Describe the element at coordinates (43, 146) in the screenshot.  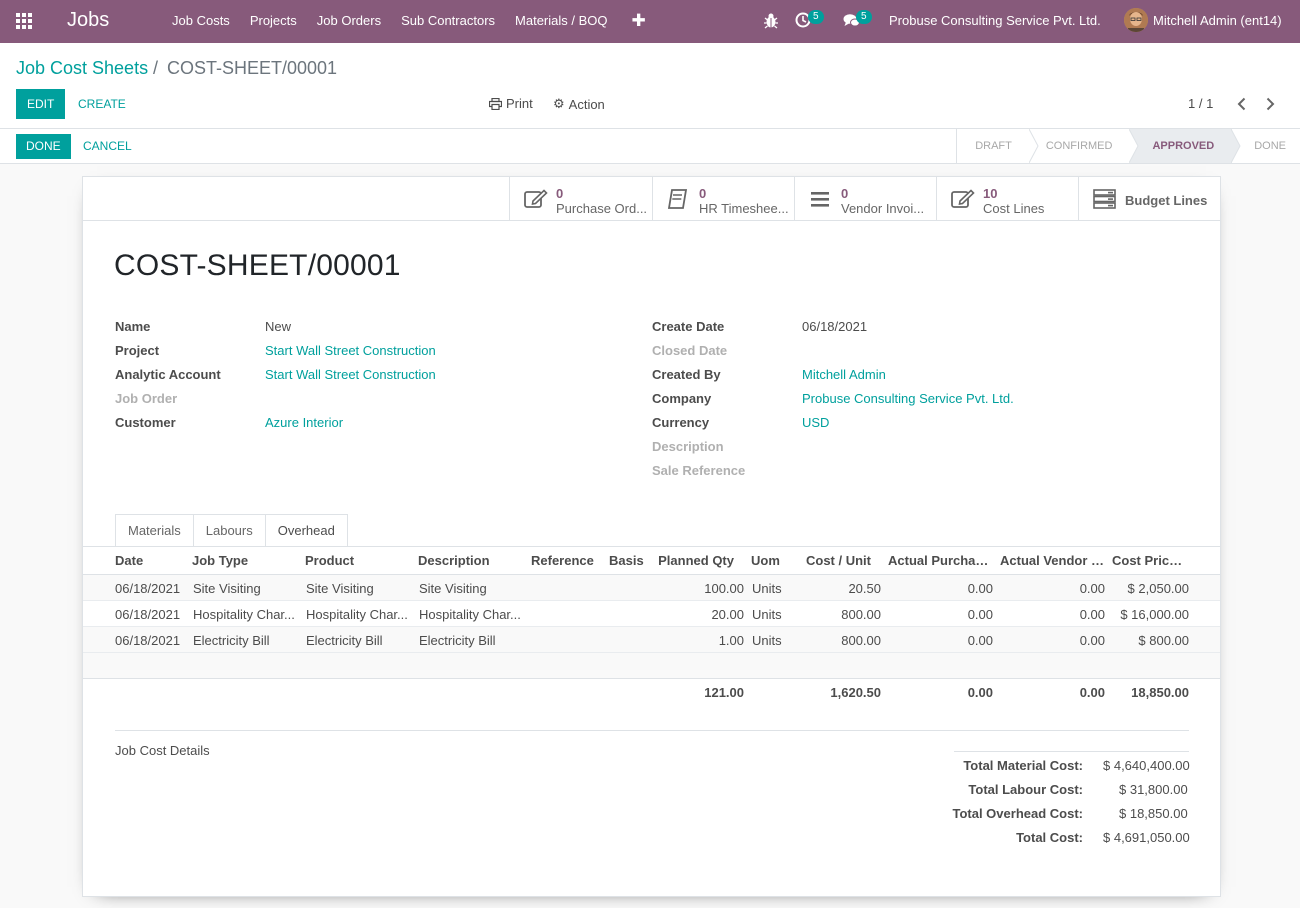
I see `done-button: DONE` at that location.